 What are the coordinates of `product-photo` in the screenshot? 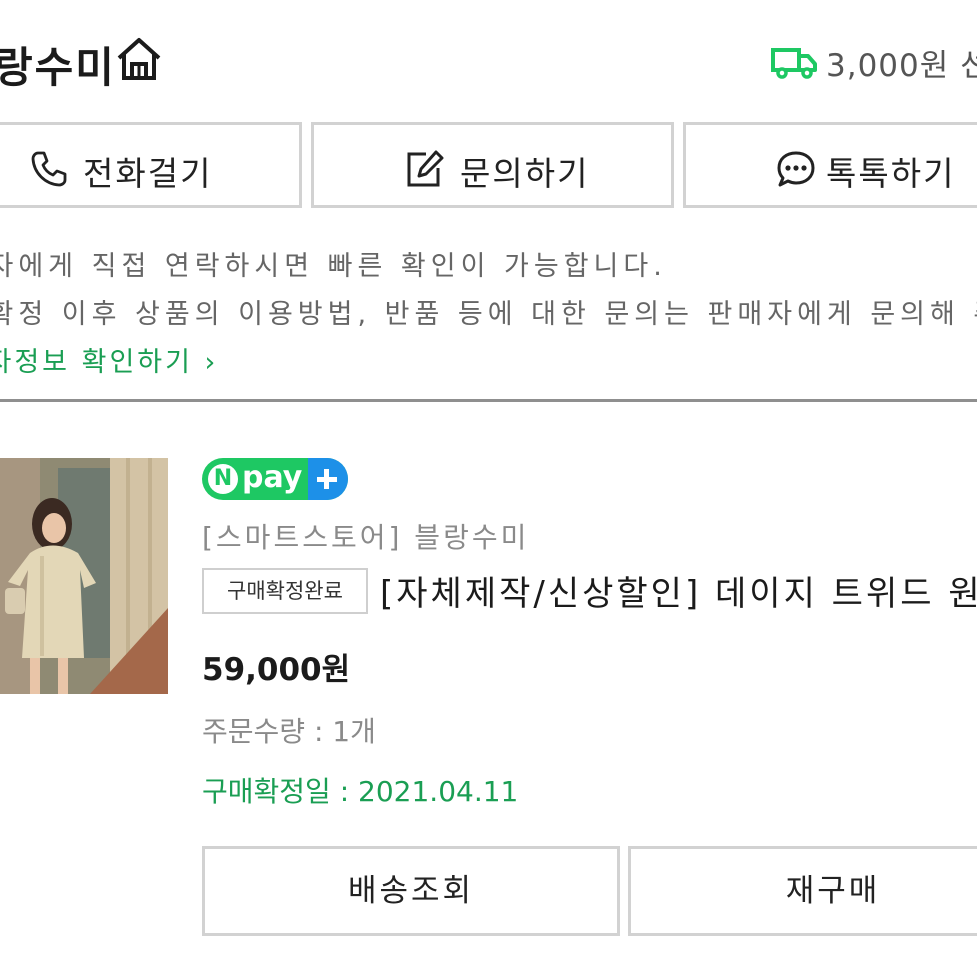 It's located at (84, 576).